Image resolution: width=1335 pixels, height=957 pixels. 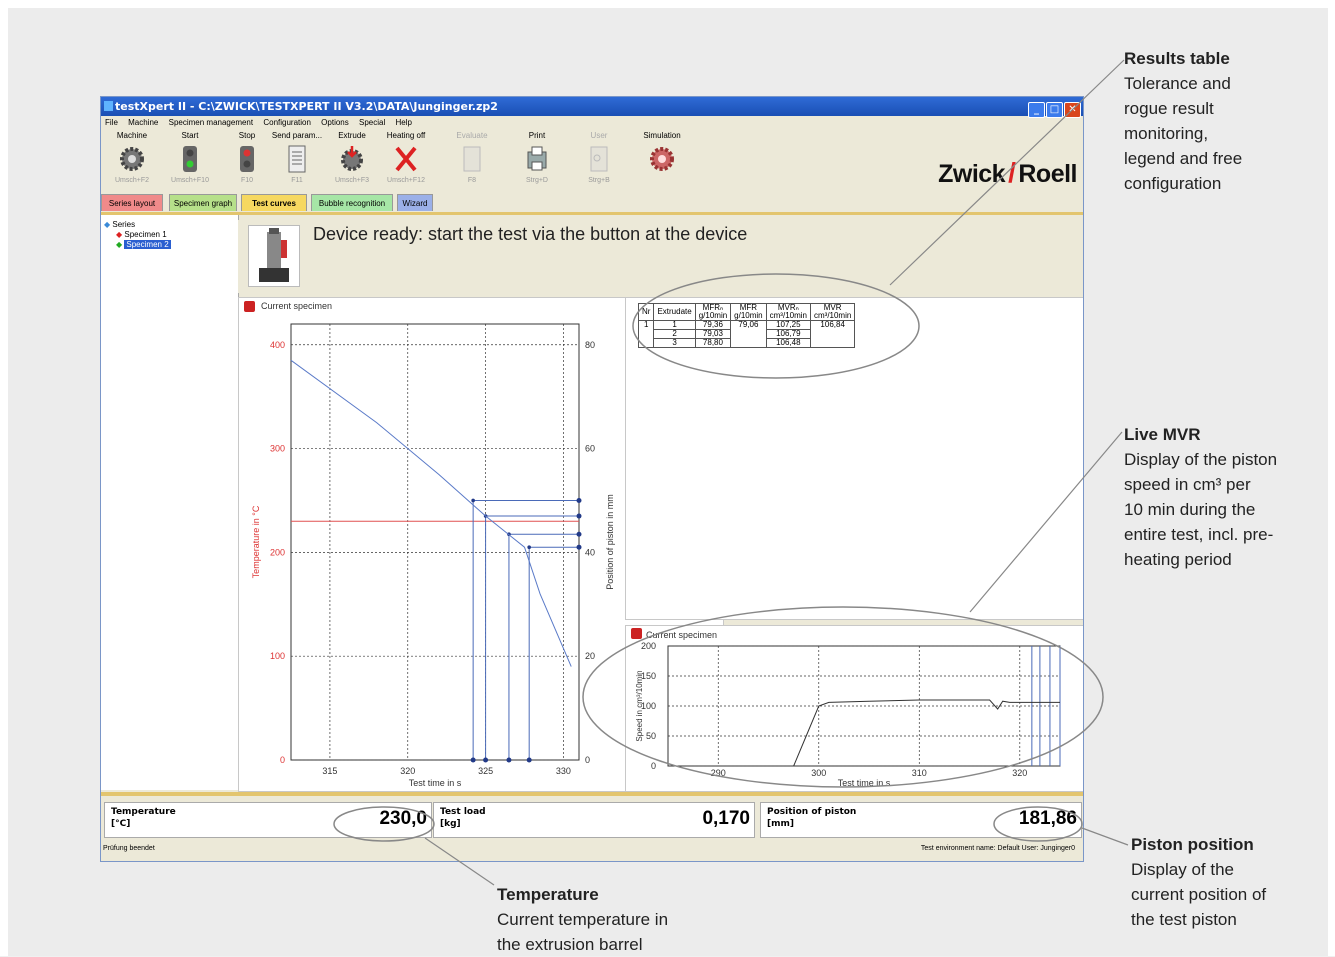 I want to click on live-mvr-ellipse, so click(x=843, y=697).